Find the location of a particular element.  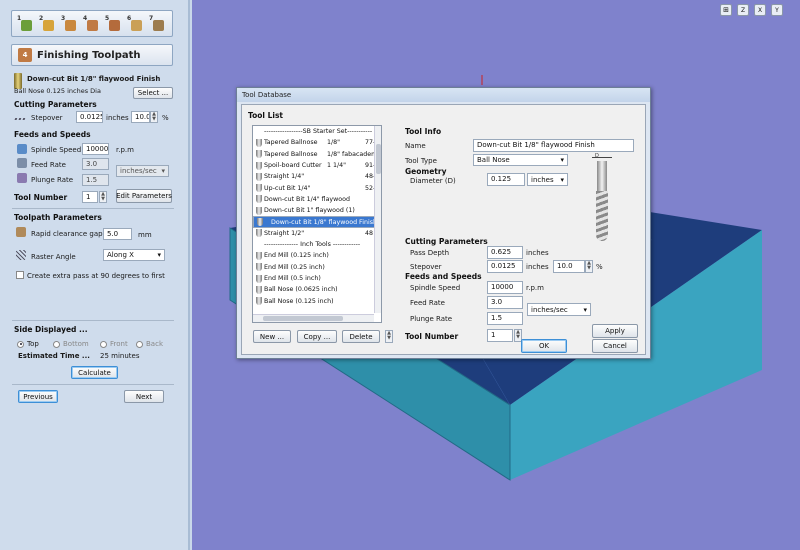

tool-list-item: Ball Nose (0.125 inch) is located at coordinates (317, 300).